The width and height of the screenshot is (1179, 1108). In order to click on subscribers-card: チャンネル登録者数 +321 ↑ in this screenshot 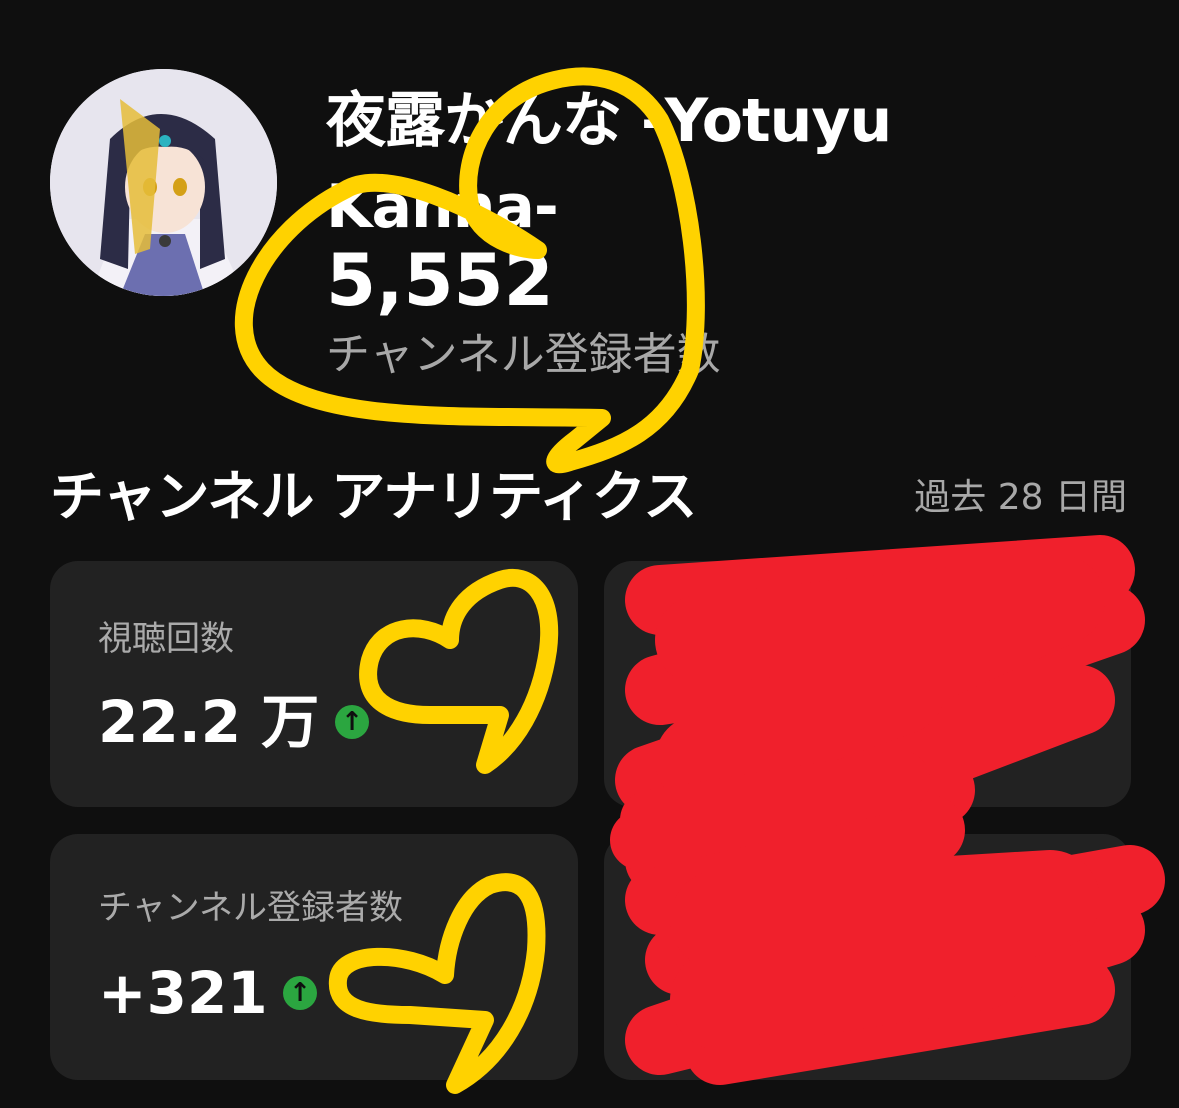, I will do `click(314, 957)`.